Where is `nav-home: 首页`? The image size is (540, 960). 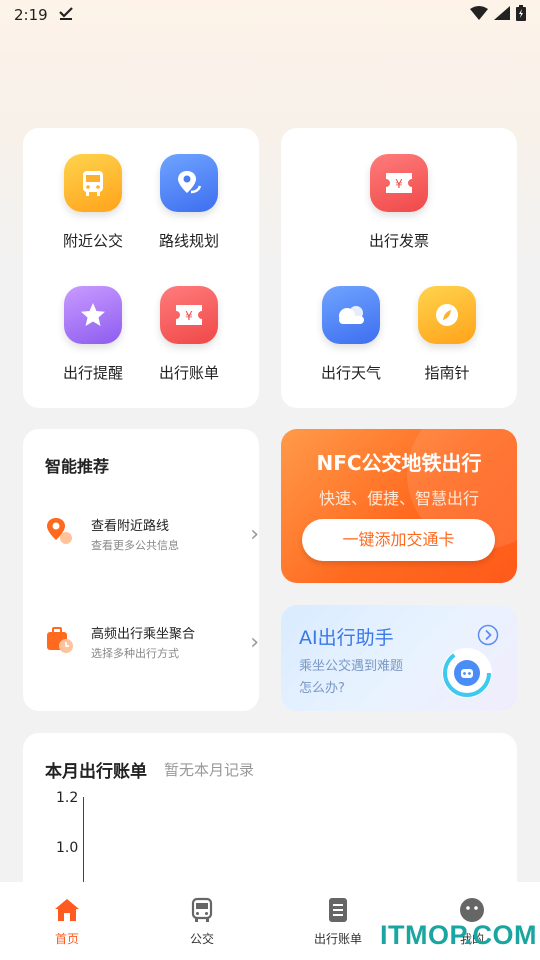
nav-home: 首页 is located at coordinates (67, 921).